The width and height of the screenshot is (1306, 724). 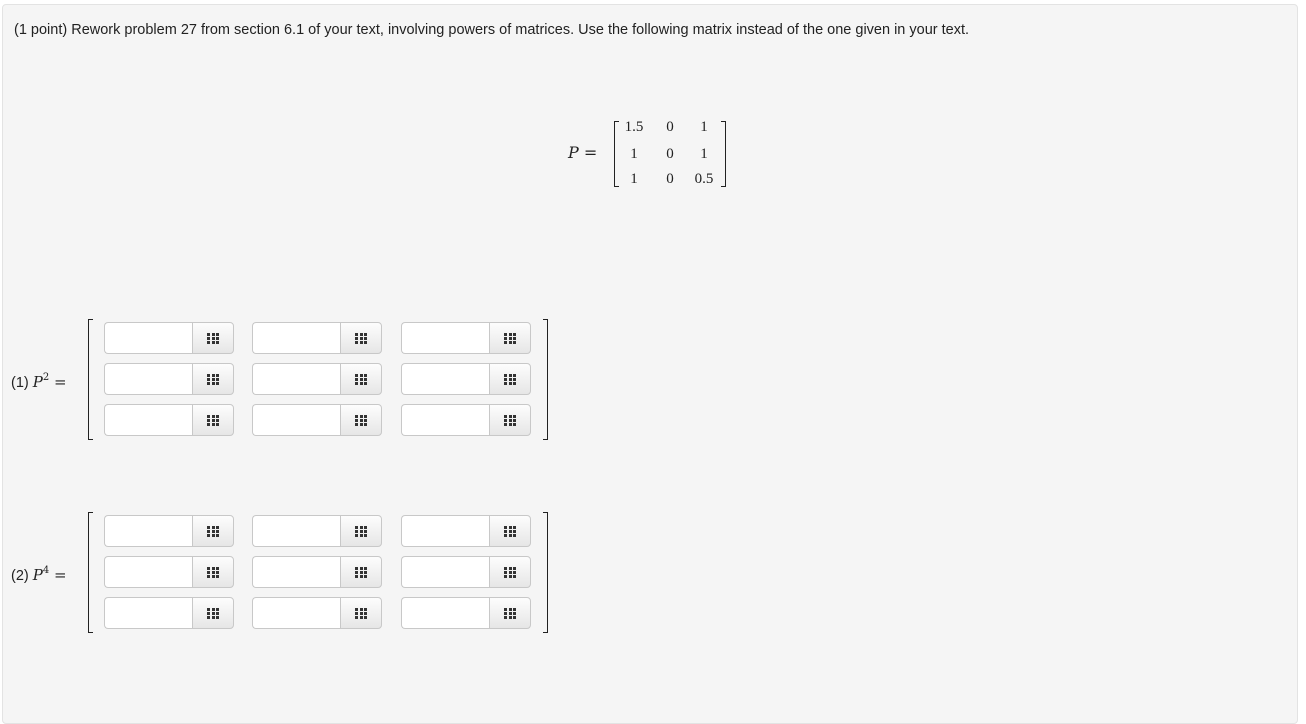 I want to click on answer-2-exponent: 4, so click(x=46, y=570).